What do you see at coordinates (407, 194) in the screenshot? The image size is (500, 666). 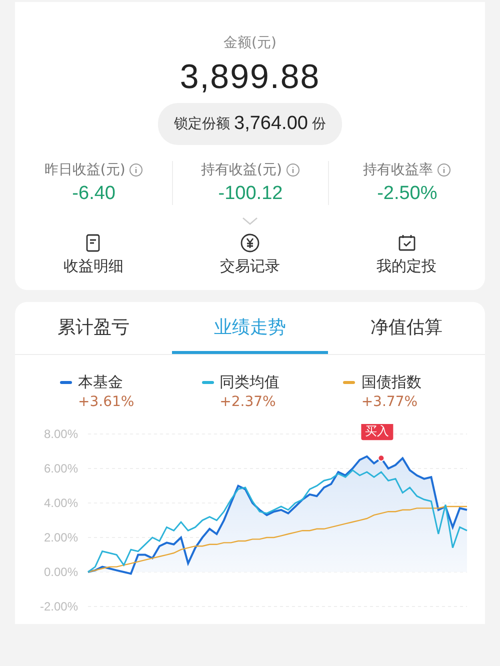 I see `stat-value: -2.50%` at bounding box center [407, 194].